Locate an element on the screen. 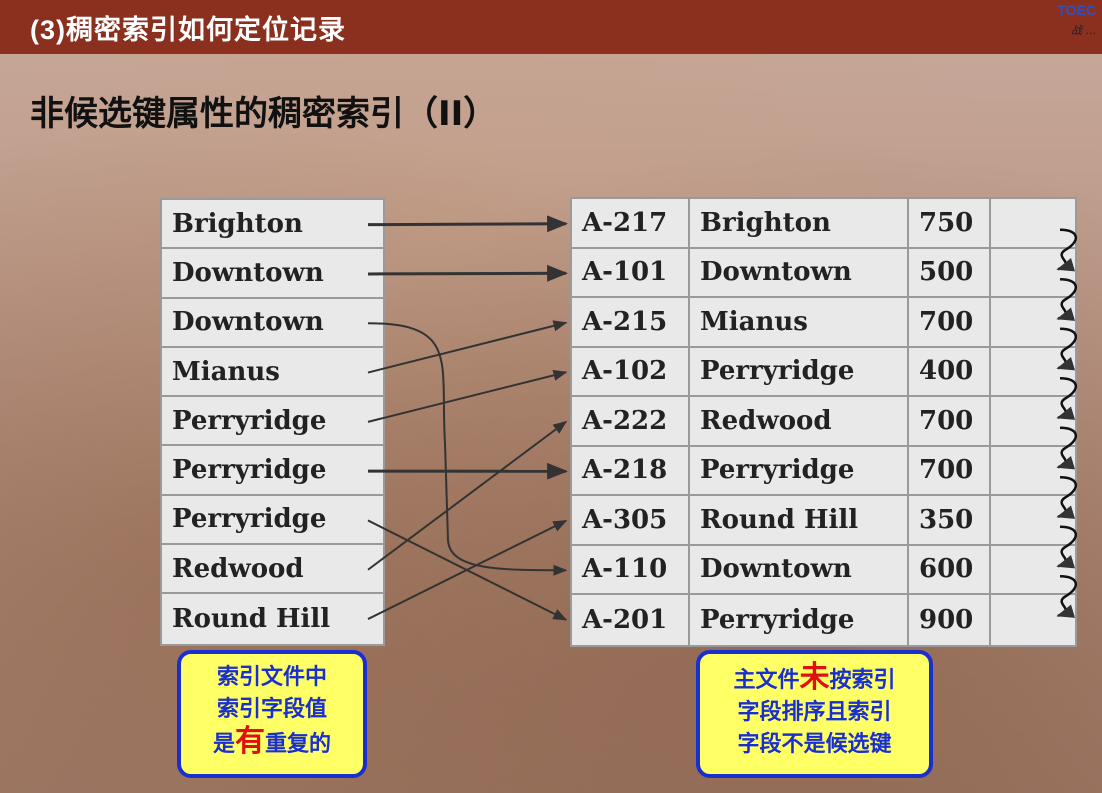  note-line: 字段排序且索引 is located at coordinates (814, 712).